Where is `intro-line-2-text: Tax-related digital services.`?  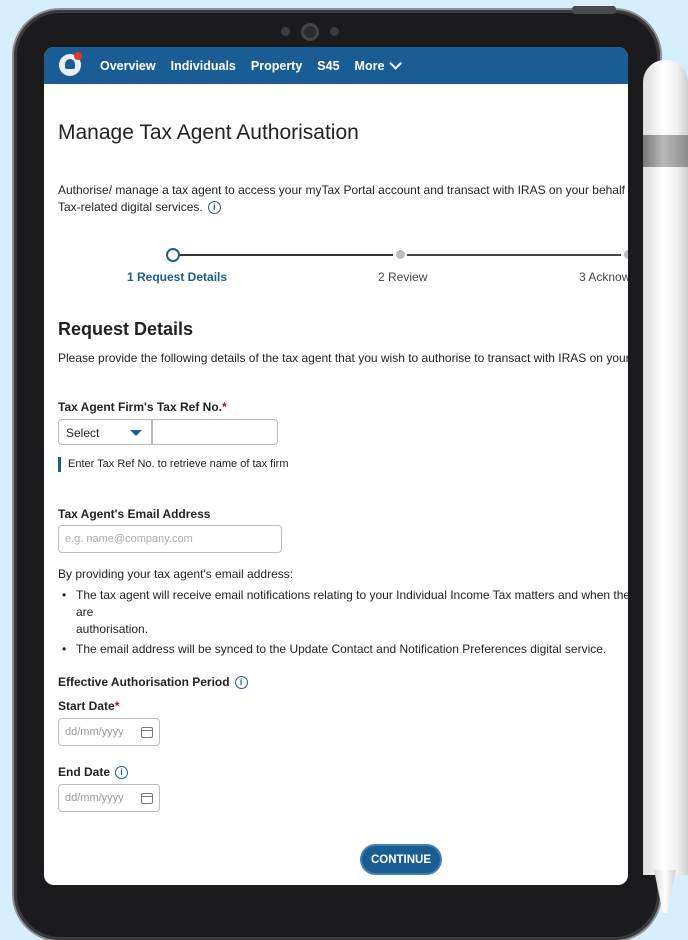 intro-line-2-text: Tax-related digital services. is located at coordinates (130, 207).